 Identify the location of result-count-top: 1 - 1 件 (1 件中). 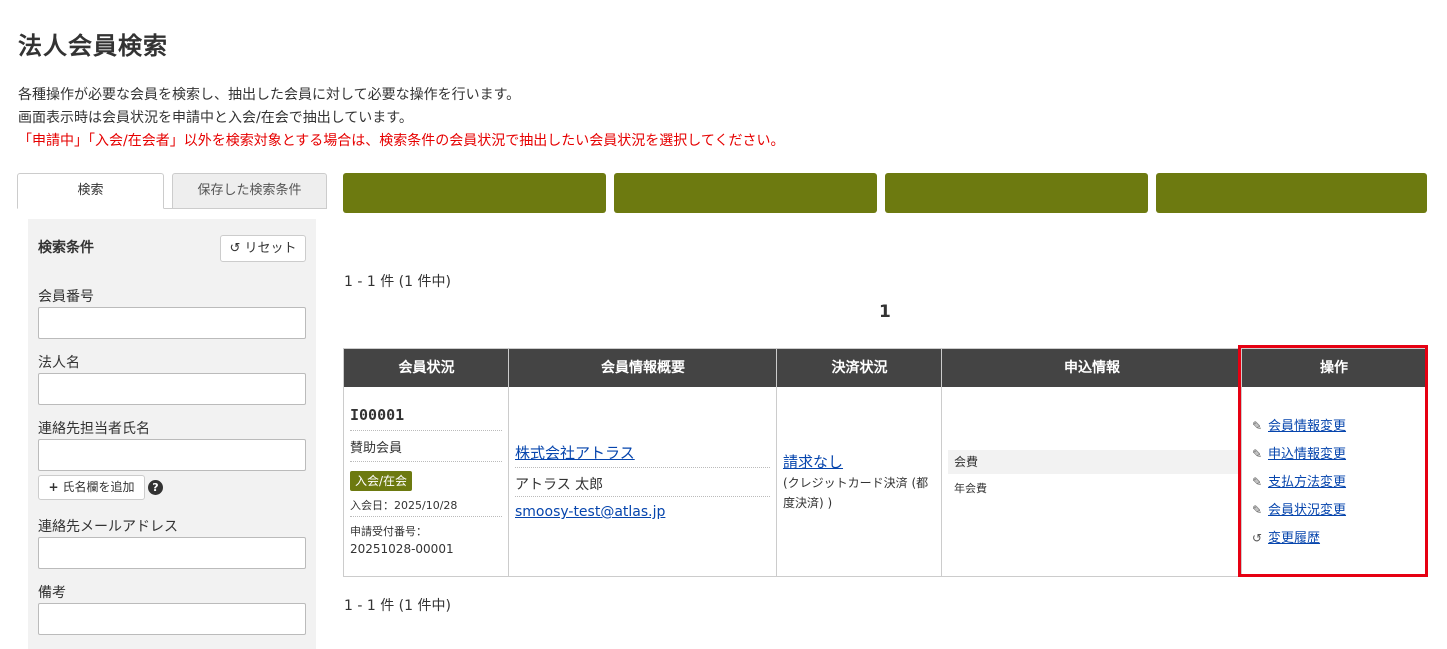
(397, 282).